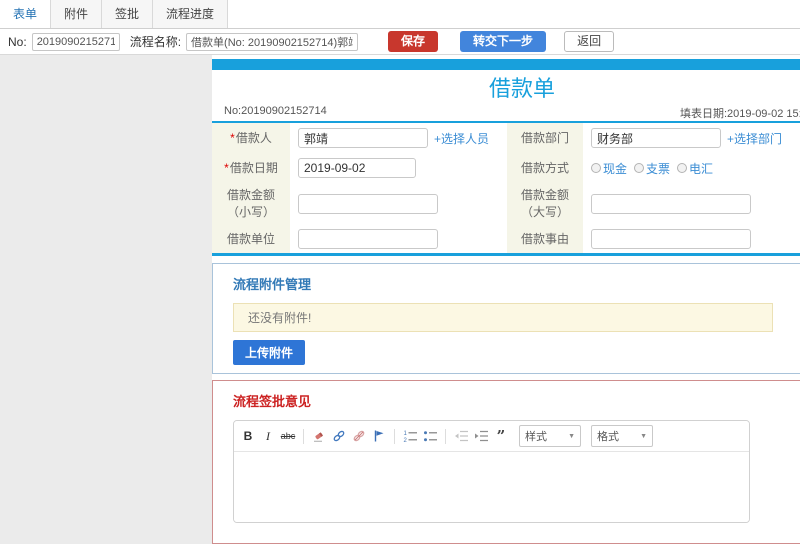  Describe the element at coordinates (461, 138) in the screenshot. I see `select-person-link: +选择人员` at that location.